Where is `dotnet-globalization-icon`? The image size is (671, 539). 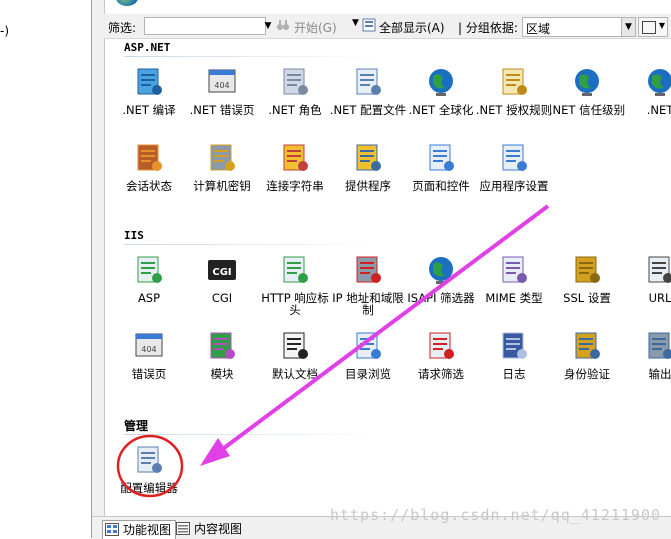
dotnet-globalization-icon is located at coordinates (441, 82).